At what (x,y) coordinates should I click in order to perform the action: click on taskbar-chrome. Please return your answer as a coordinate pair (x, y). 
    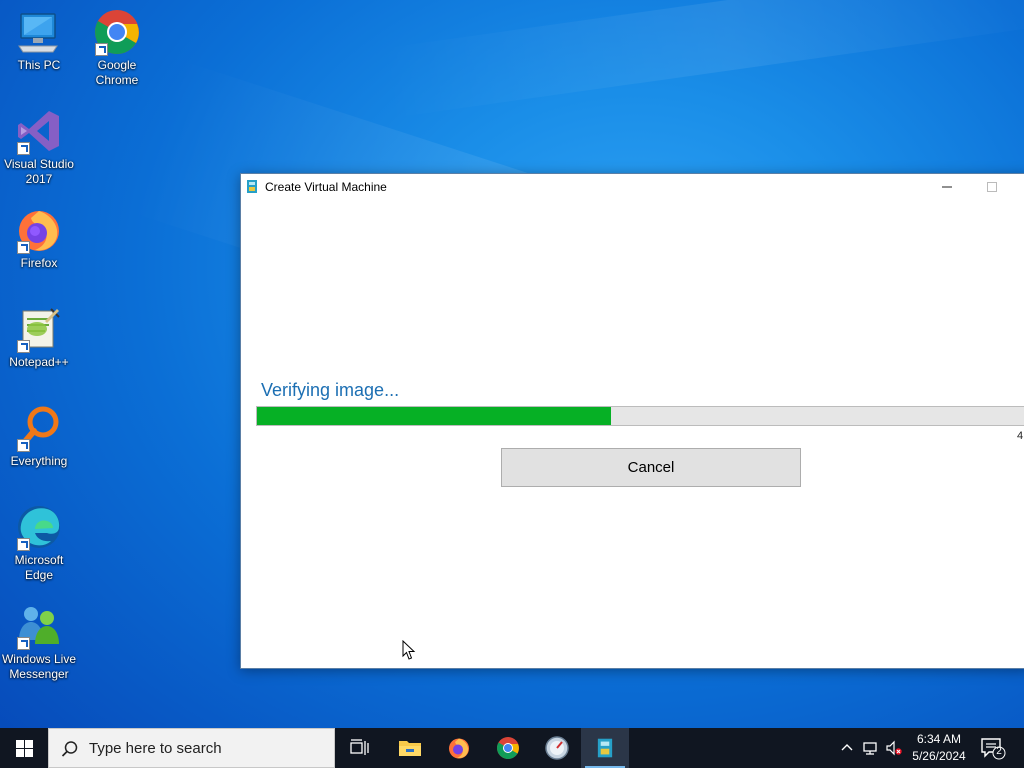
    Looking at the image, I should click on (508, 748).